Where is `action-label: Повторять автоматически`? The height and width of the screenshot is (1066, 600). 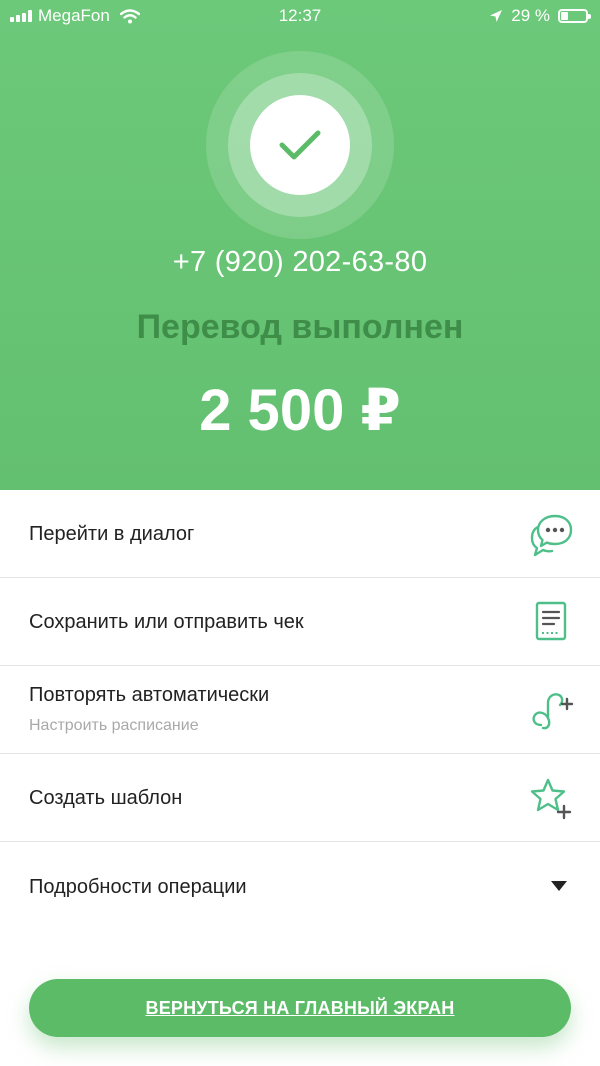 action-label: Повторять автоматически is located at coordinates (149, 695).